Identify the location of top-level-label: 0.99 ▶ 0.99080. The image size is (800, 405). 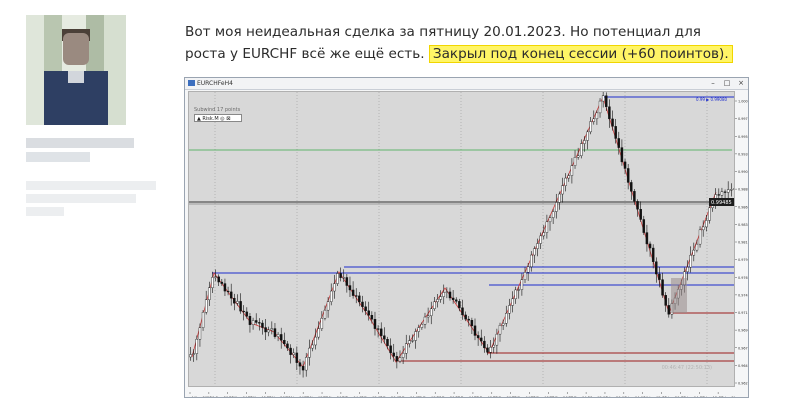
(712, 99).